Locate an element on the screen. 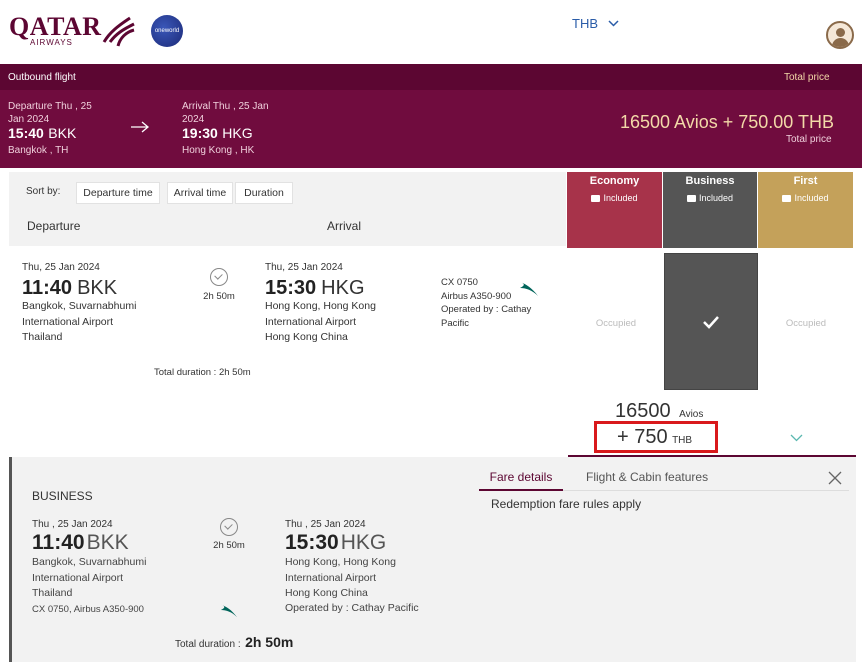 Image resolution: width=862 pixels, height=662 pixels. departure-time: 15:40 is located at coordinates (26, 133).